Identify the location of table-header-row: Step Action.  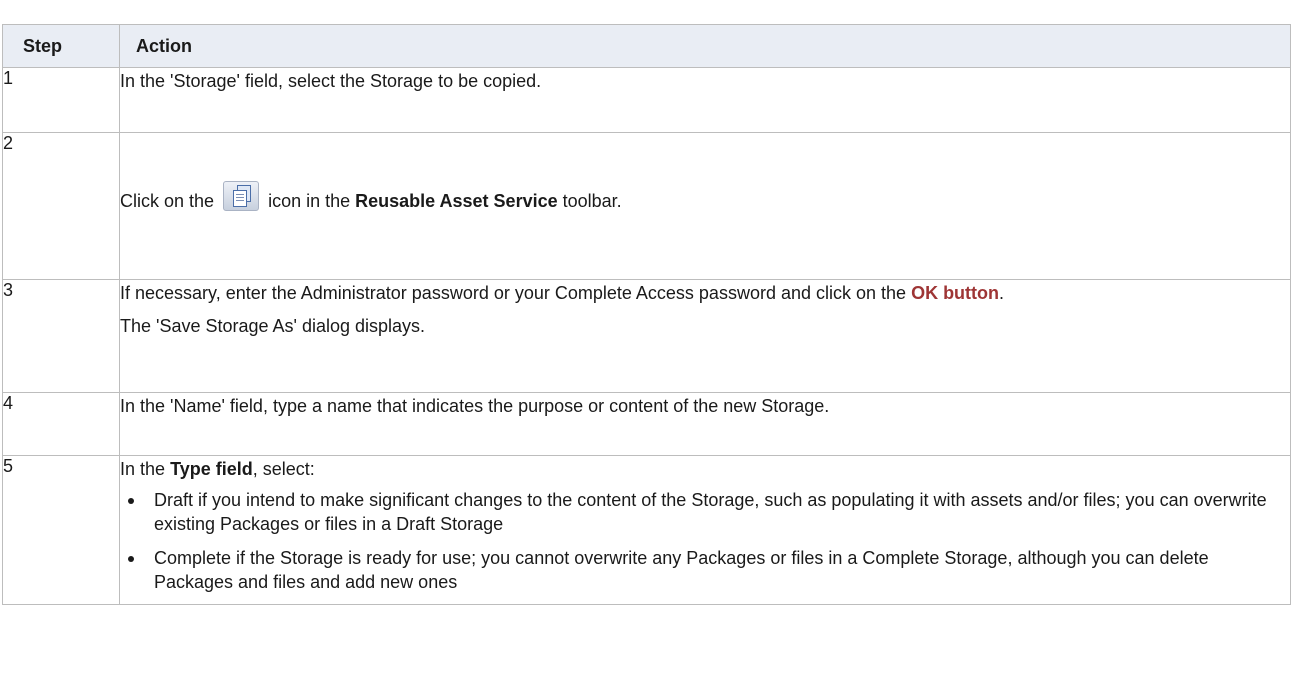
(646, 46).